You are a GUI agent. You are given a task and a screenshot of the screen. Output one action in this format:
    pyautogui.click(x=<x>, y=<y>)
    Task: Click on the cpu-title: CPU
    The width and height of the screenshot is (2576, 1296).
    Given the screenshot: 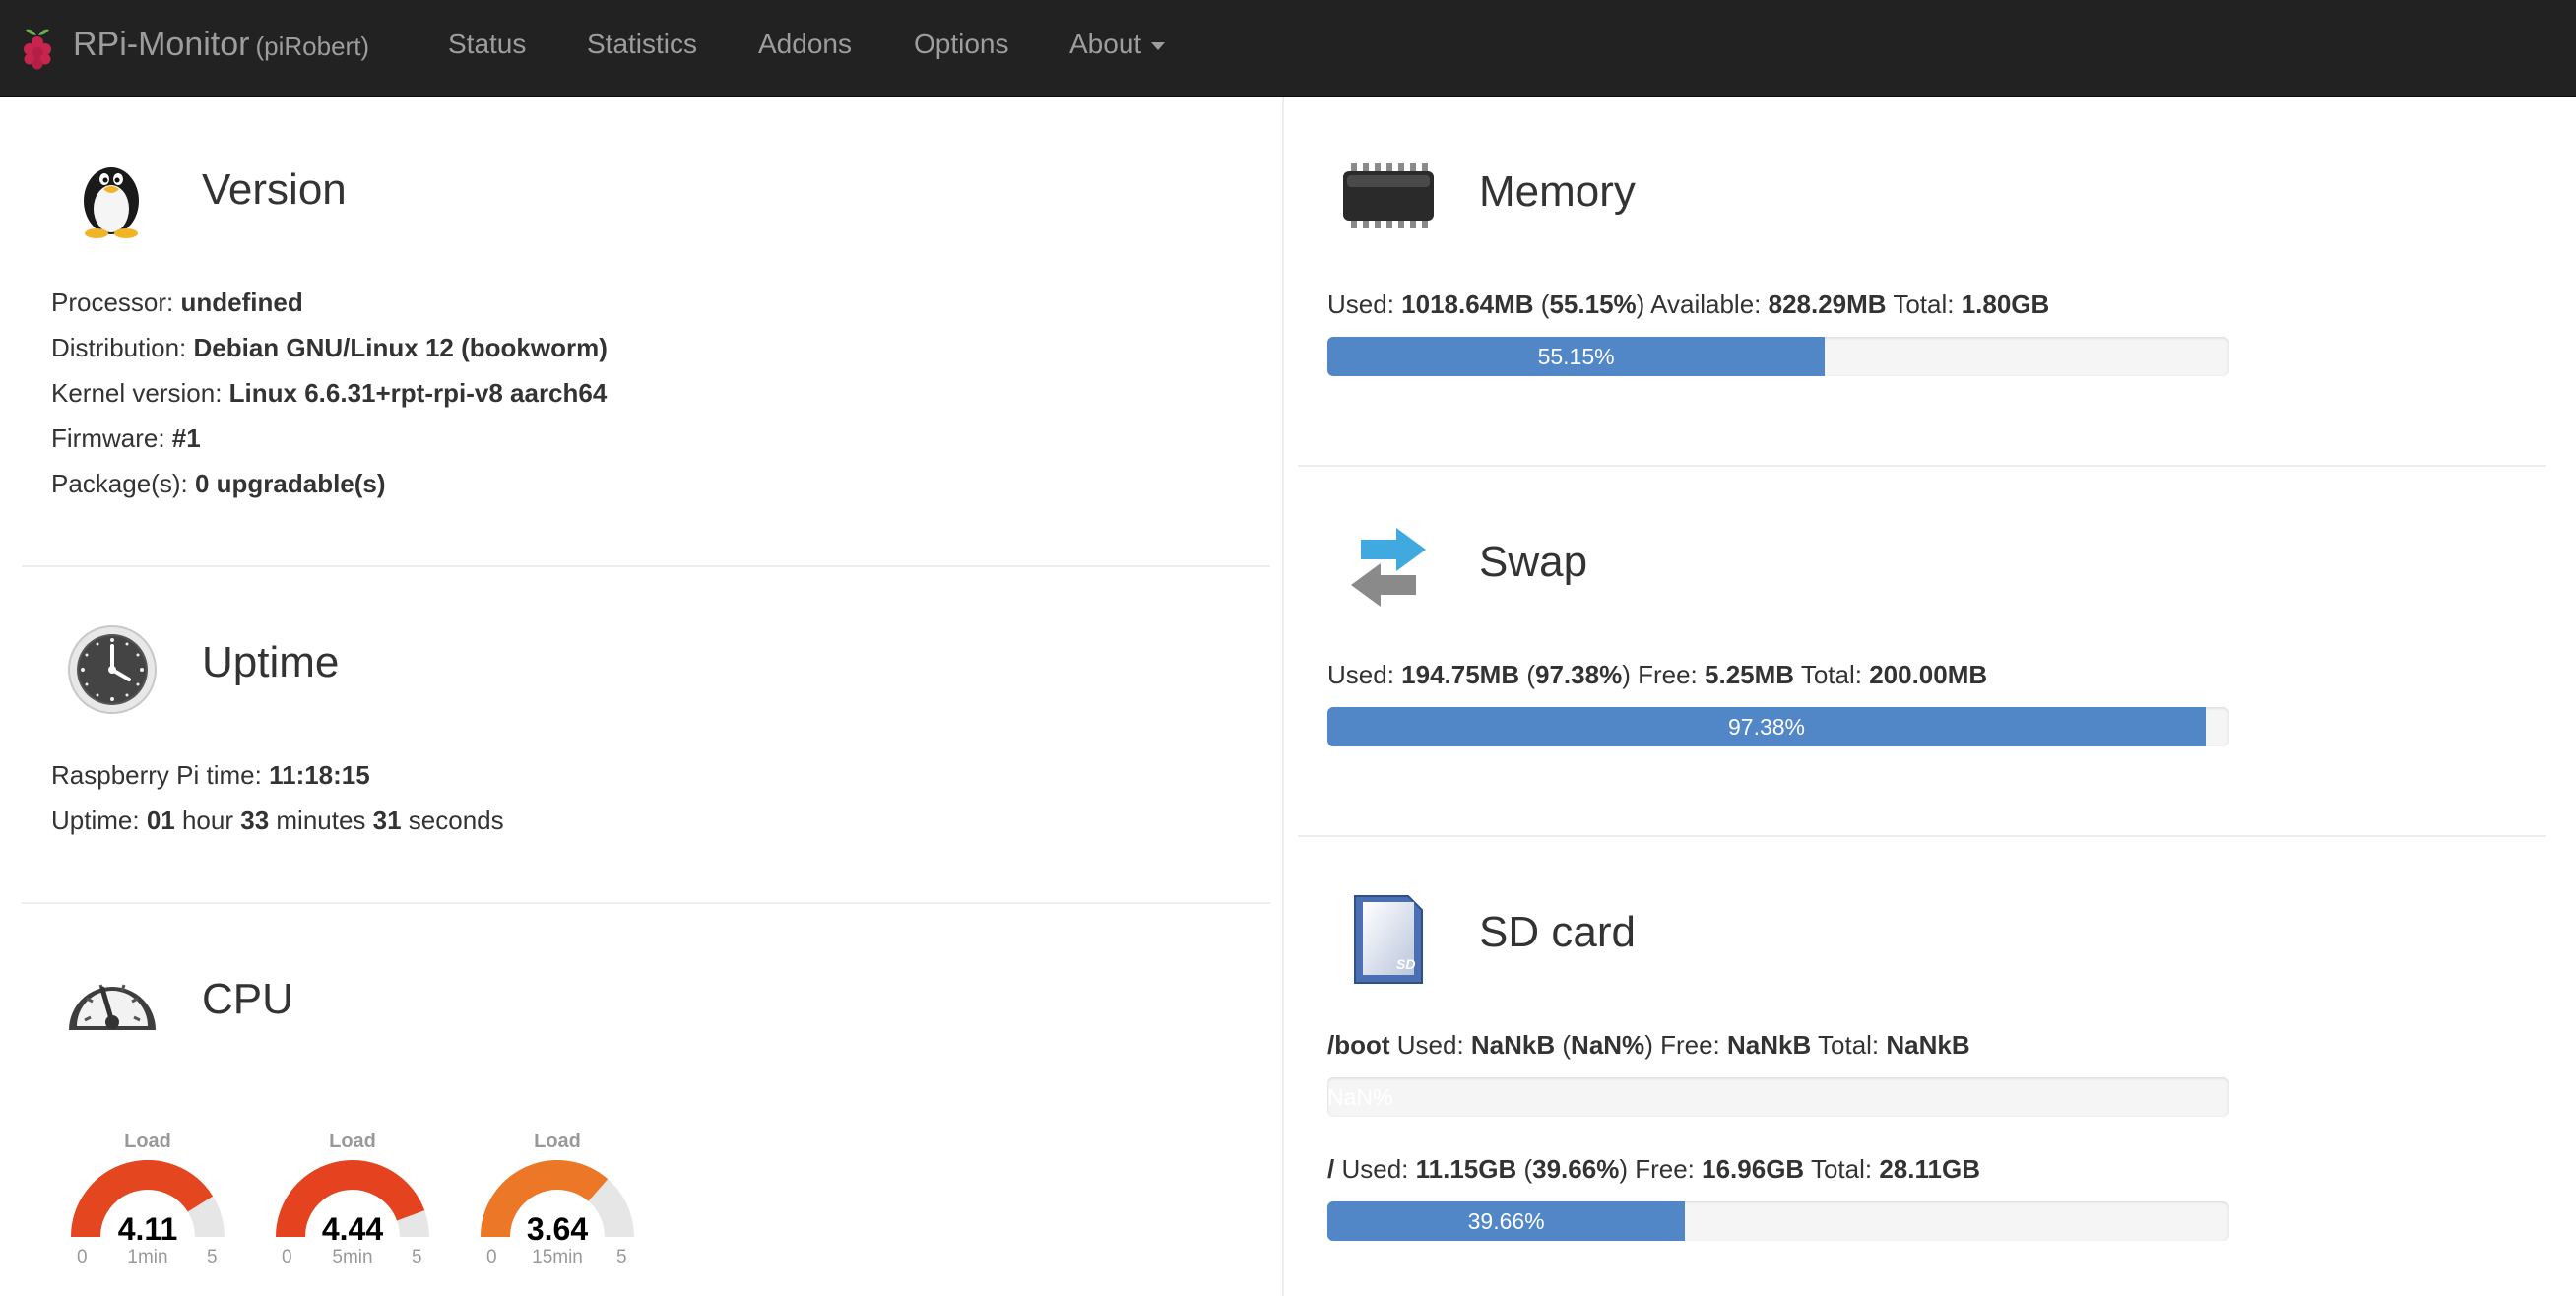 What is the action you would take?
    pyautogui.click(x=247, y=999)
    